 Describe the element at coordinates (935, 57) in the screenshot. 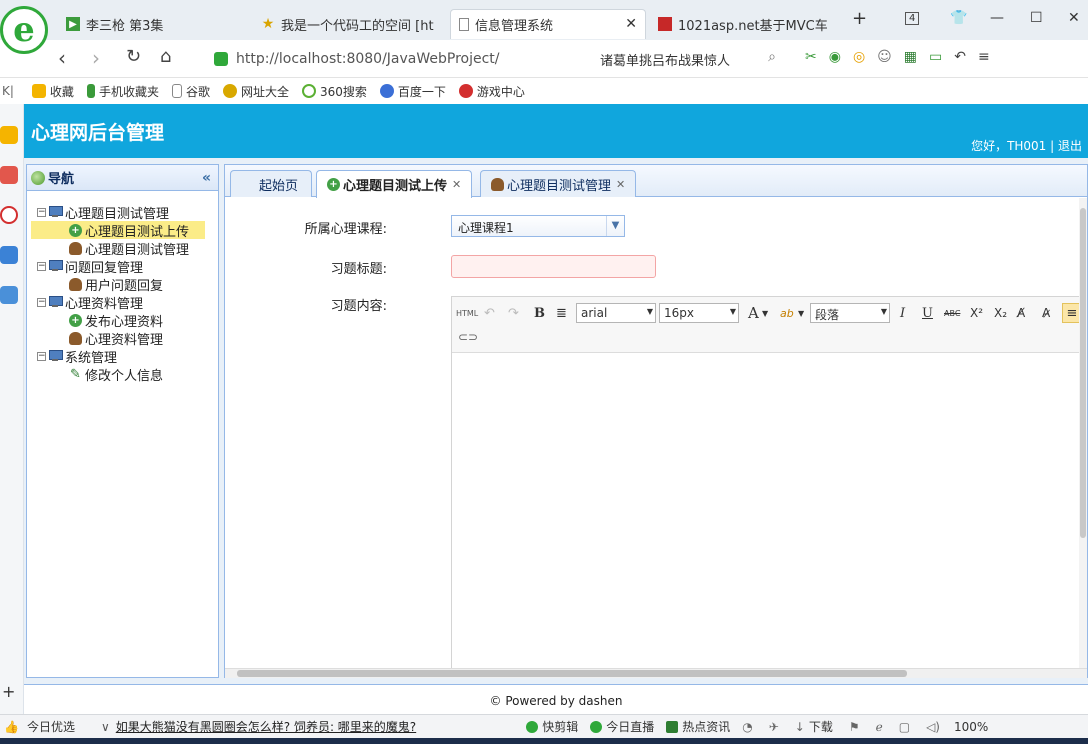

I see `battery-icon: ▭` at that location.